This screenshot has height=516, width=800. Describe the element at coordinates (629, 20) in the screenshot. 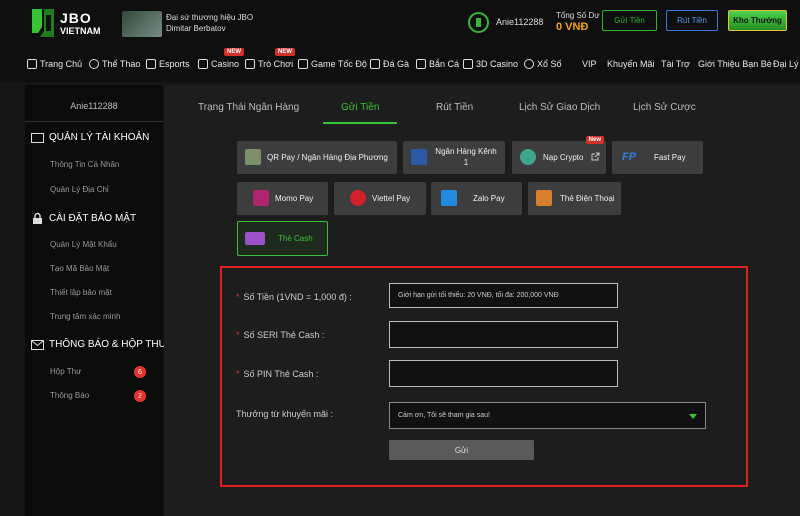

I see `deposit-button: Gửi Tiền` at that location.